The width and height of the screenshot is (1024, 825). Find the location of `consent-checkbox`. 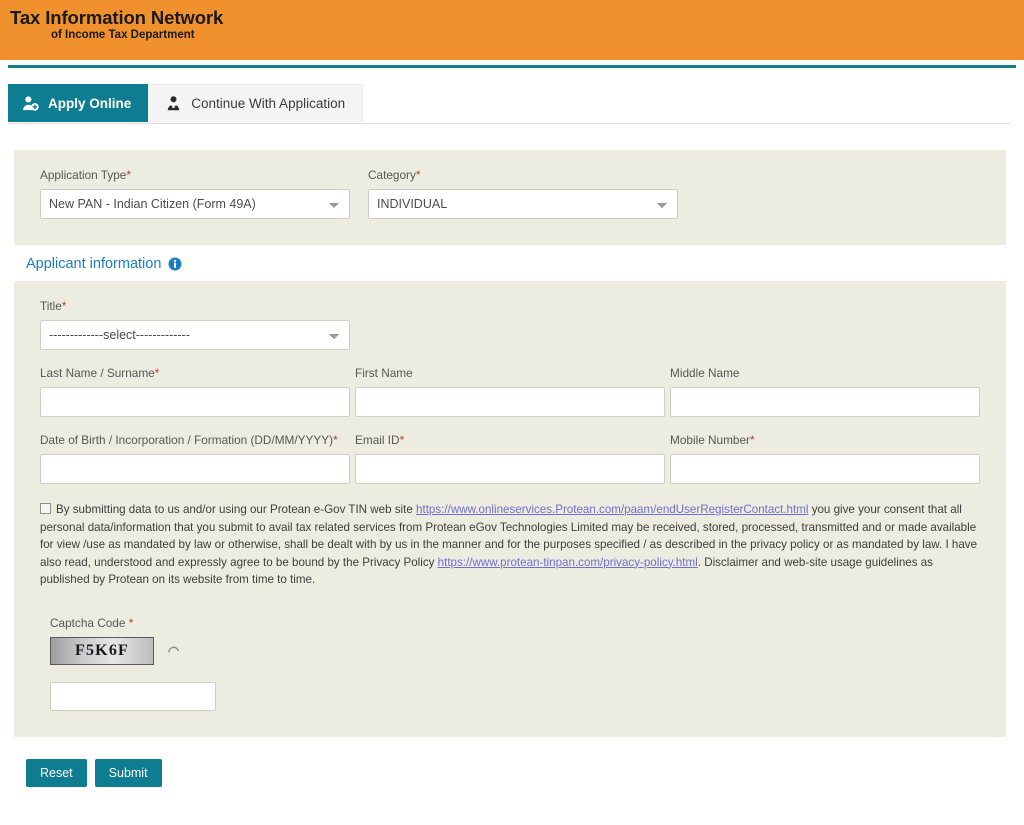

consent-checkbox is located at coordinates (45, 508).